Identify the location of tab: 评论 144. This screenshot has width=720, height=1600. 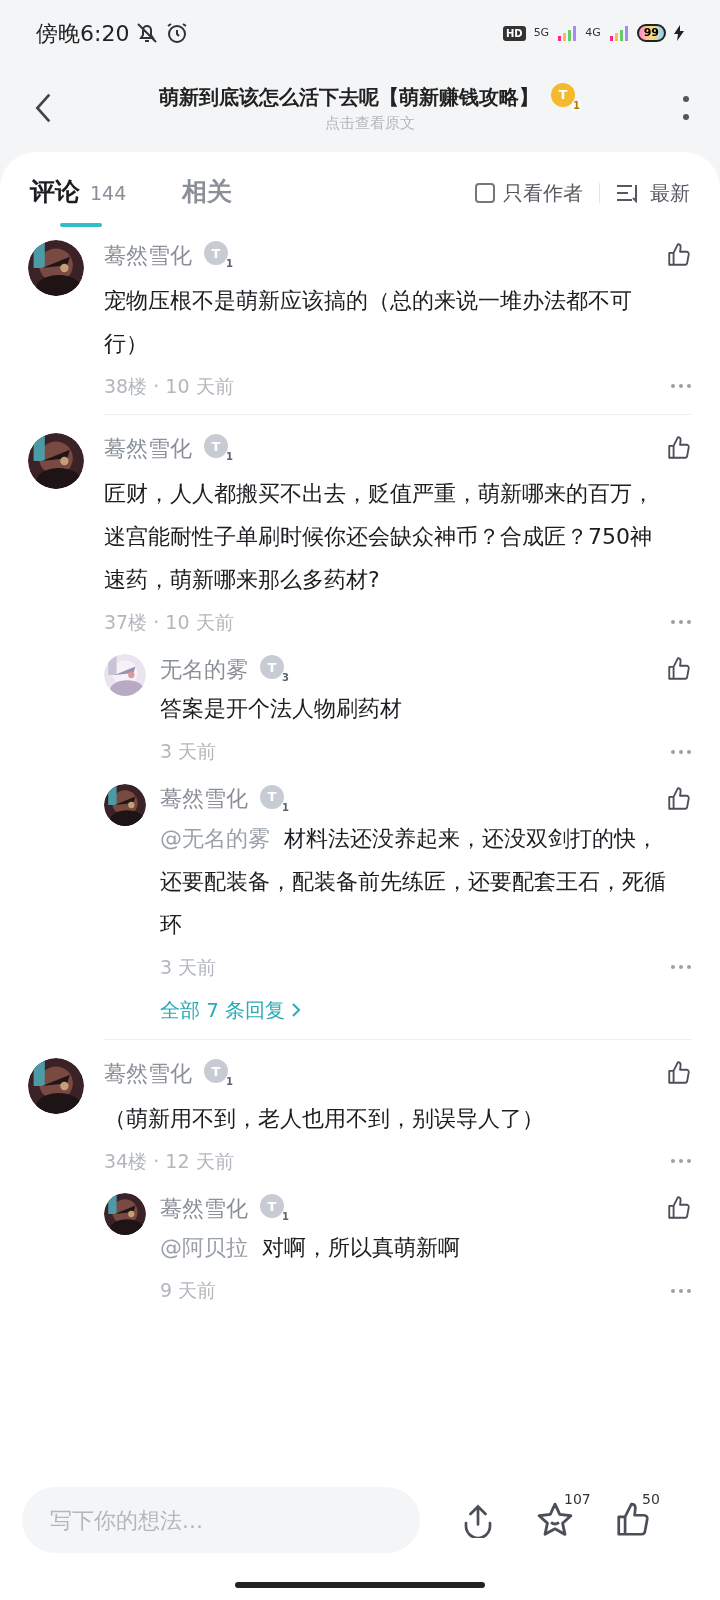
(78, 193).